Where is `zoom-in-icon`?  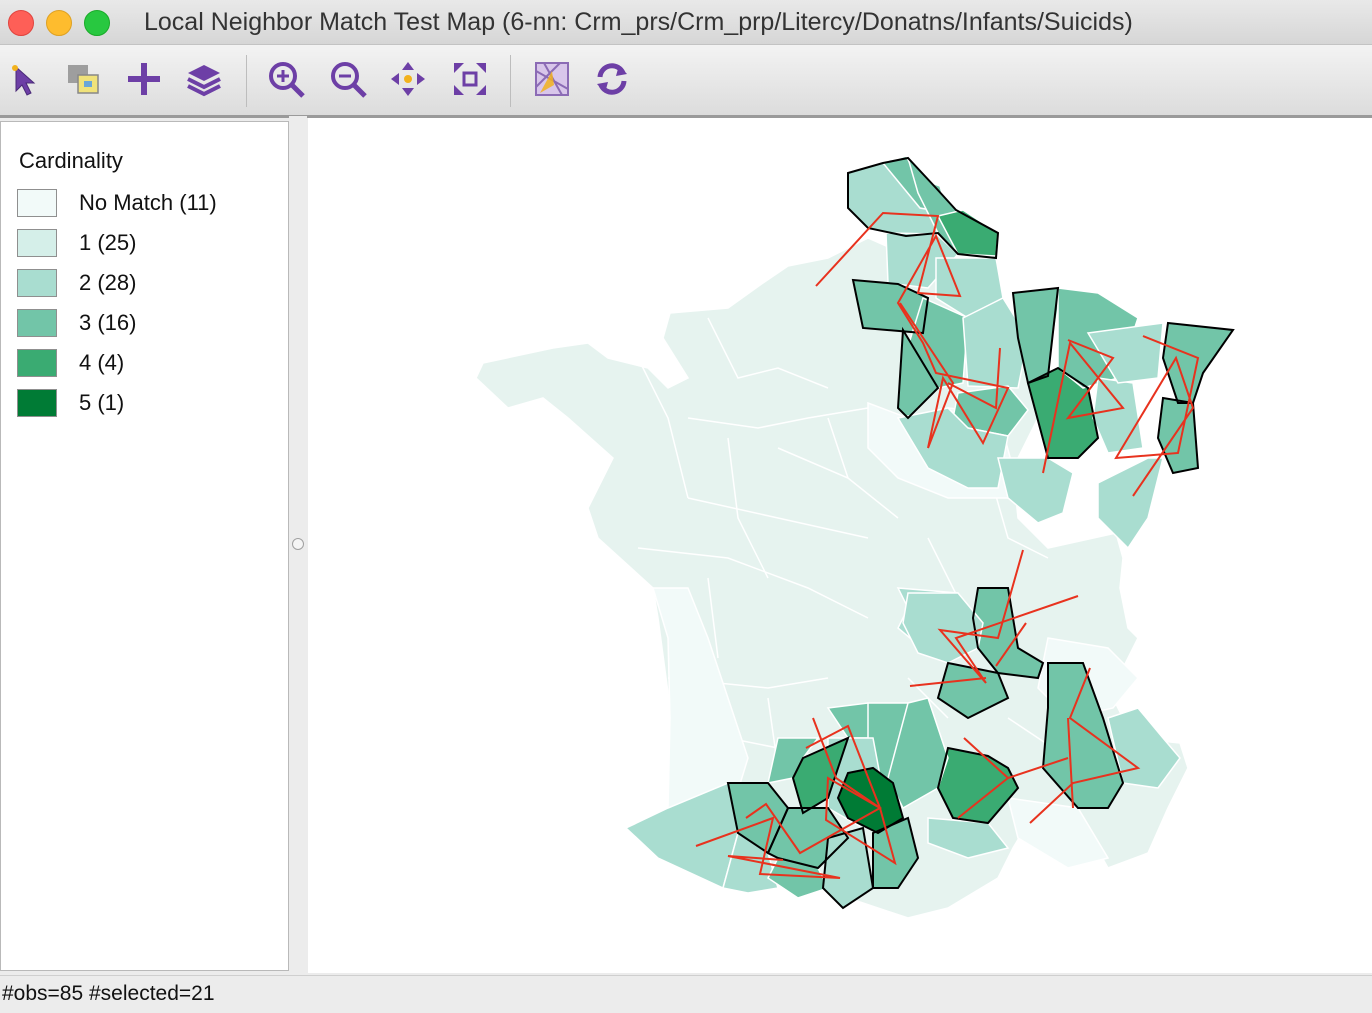 zoom-in-icon is located at coordinates (286, 79).